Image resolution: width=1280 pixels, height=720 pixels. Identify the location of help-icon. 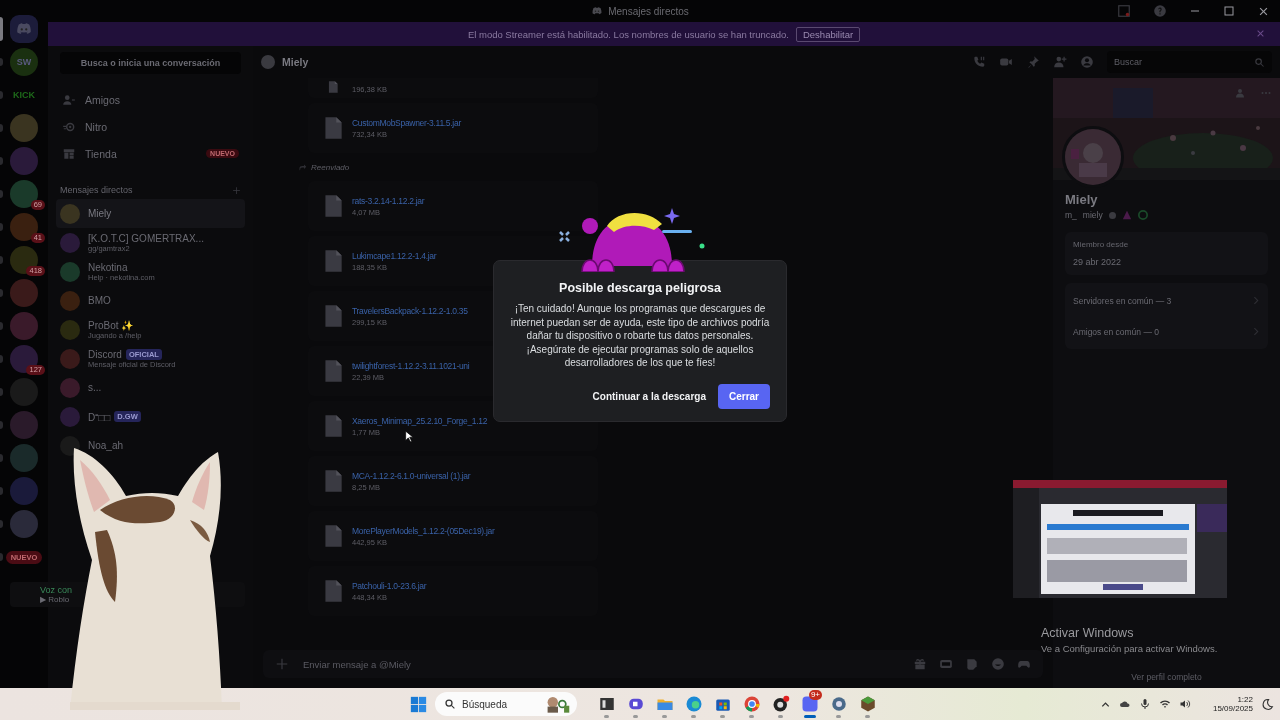
(1160, 11).